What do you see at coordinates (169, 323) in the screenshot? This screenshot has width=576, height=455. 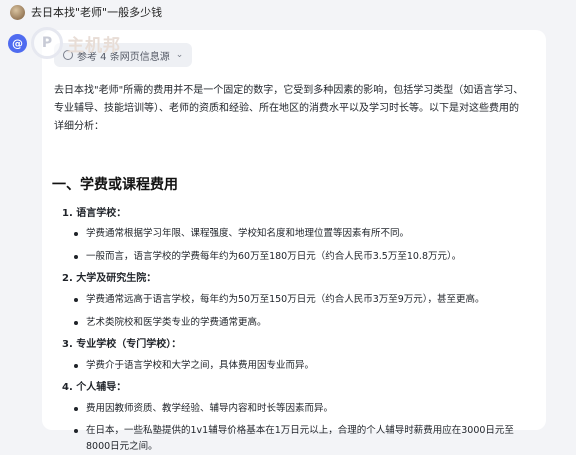 I see `list-bullet: 艺术类院校和医学类专业的学费通常更高。` at bounding box center [169, 323].